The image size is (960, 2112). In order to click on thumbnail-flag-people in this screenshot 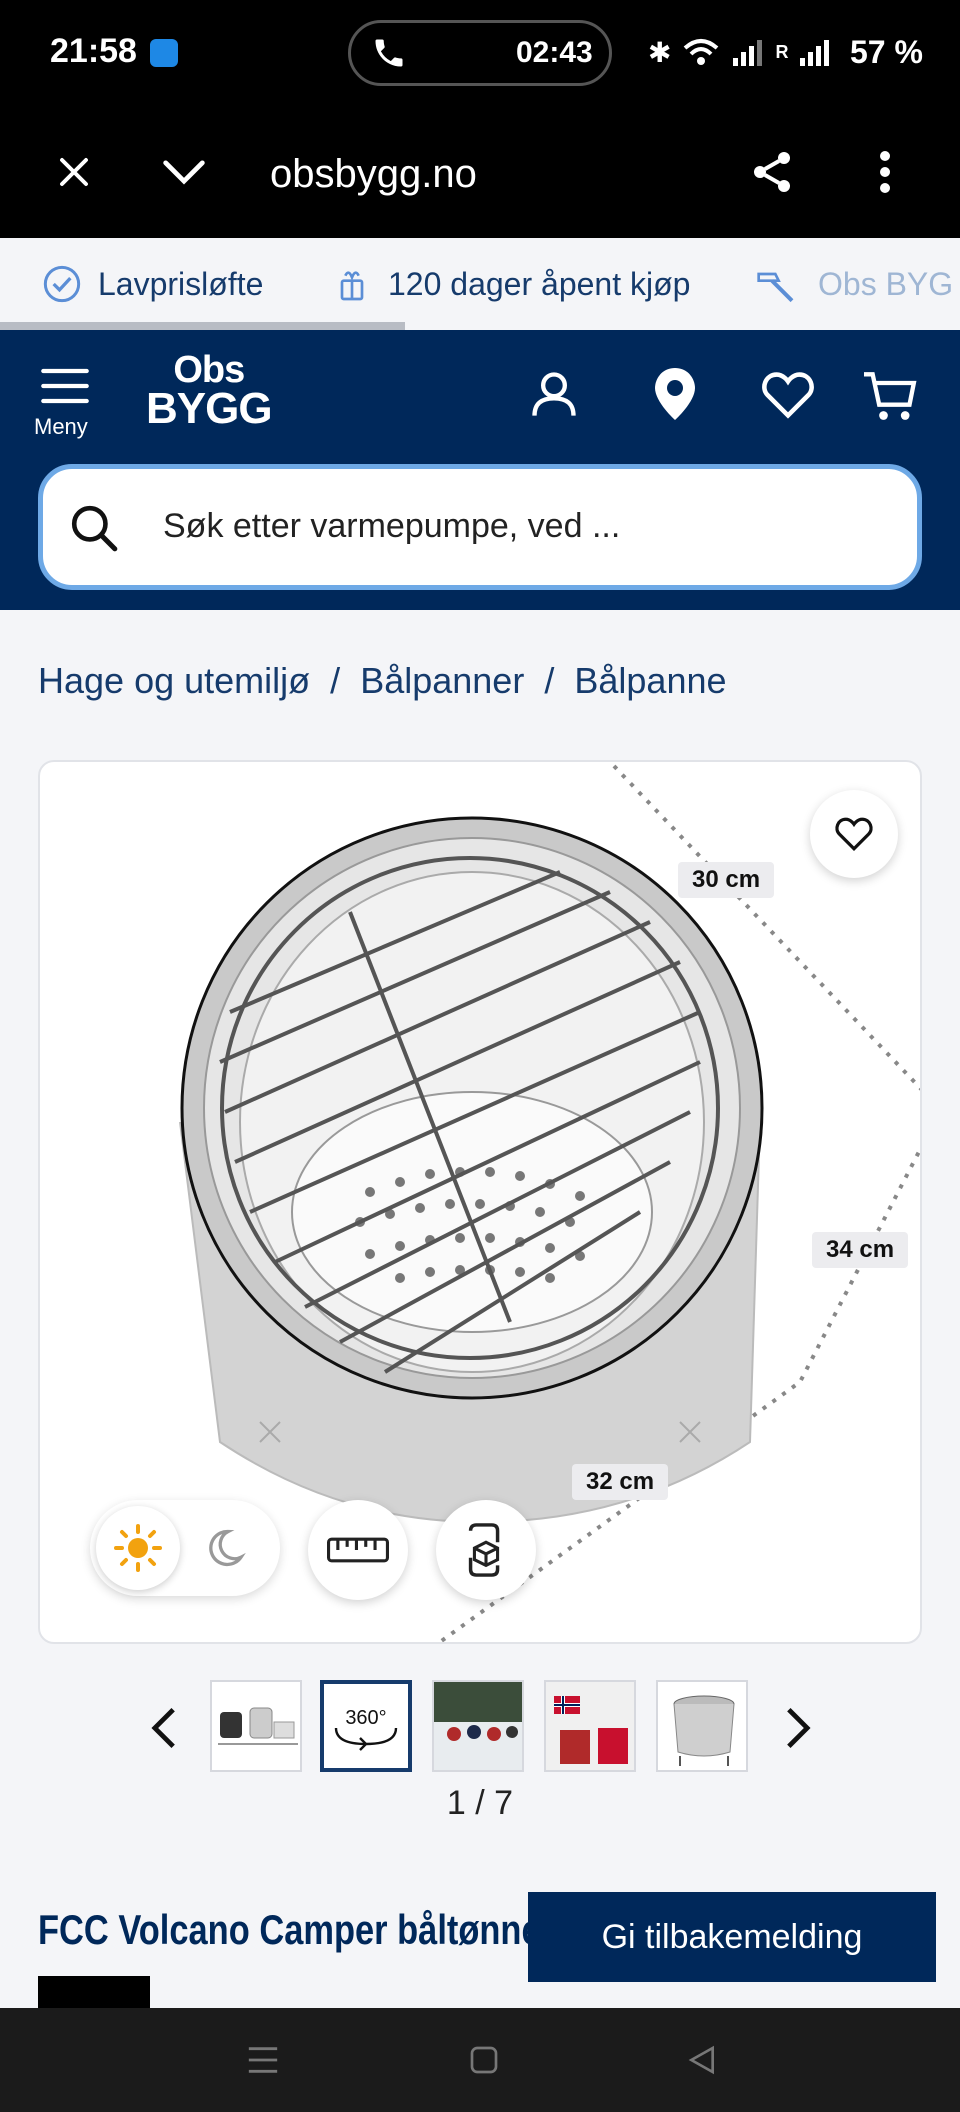, I will do `click(590, 1726)`.